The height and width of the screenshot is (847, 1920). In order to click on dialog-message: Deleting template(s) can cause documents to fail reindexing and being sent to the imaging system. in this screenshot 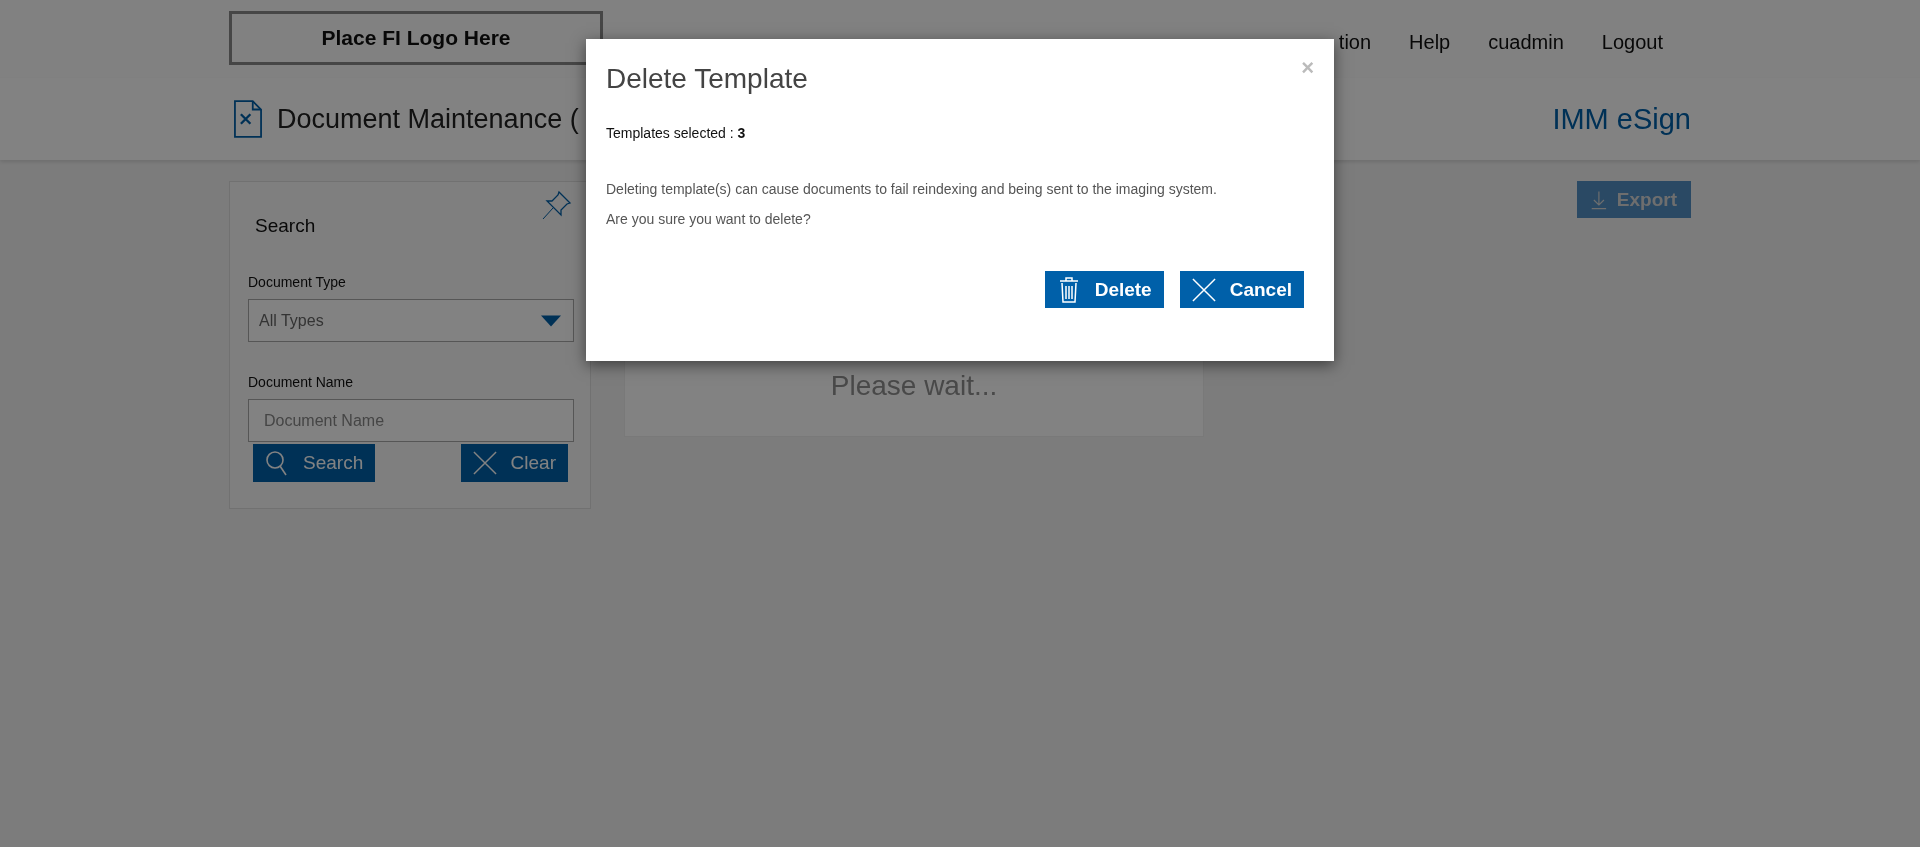, I will do `click(912, 189)`.